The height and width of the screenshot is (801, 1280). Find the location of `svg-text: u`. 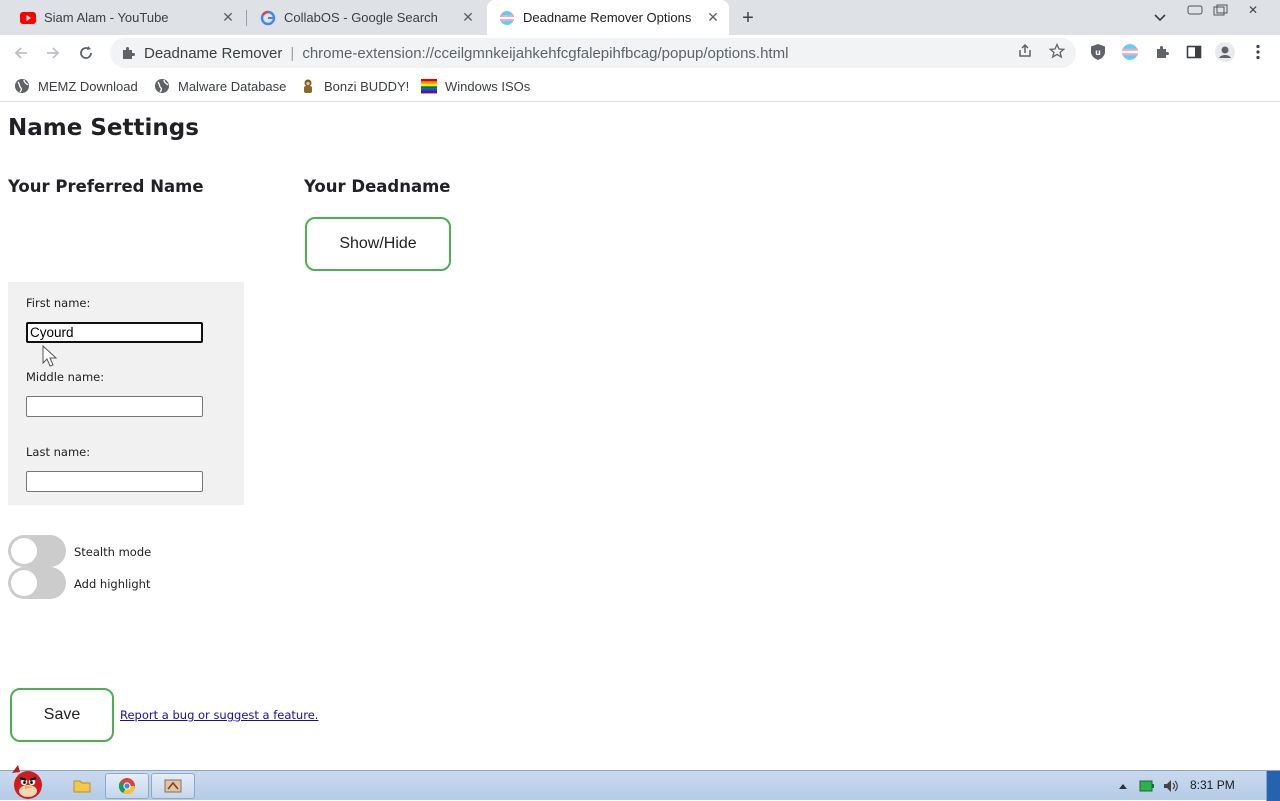

svg-text: u is located at coordinates (1098, 52).